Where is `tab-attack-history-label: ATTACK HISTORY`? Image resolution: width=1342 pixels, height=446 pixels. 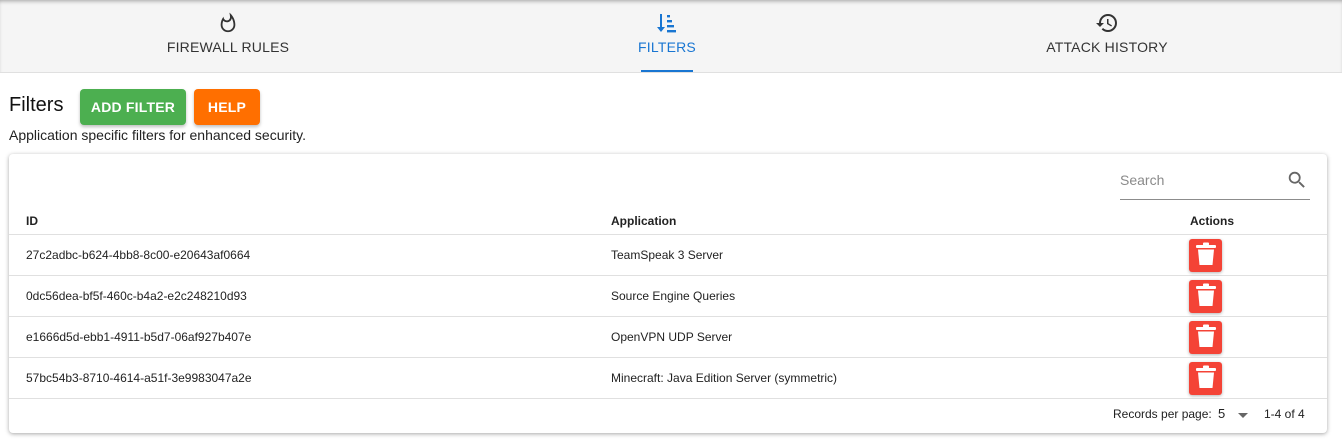
tab-attack-history-label: ATTACK HISTORY is located at coordinates (1107, 47).